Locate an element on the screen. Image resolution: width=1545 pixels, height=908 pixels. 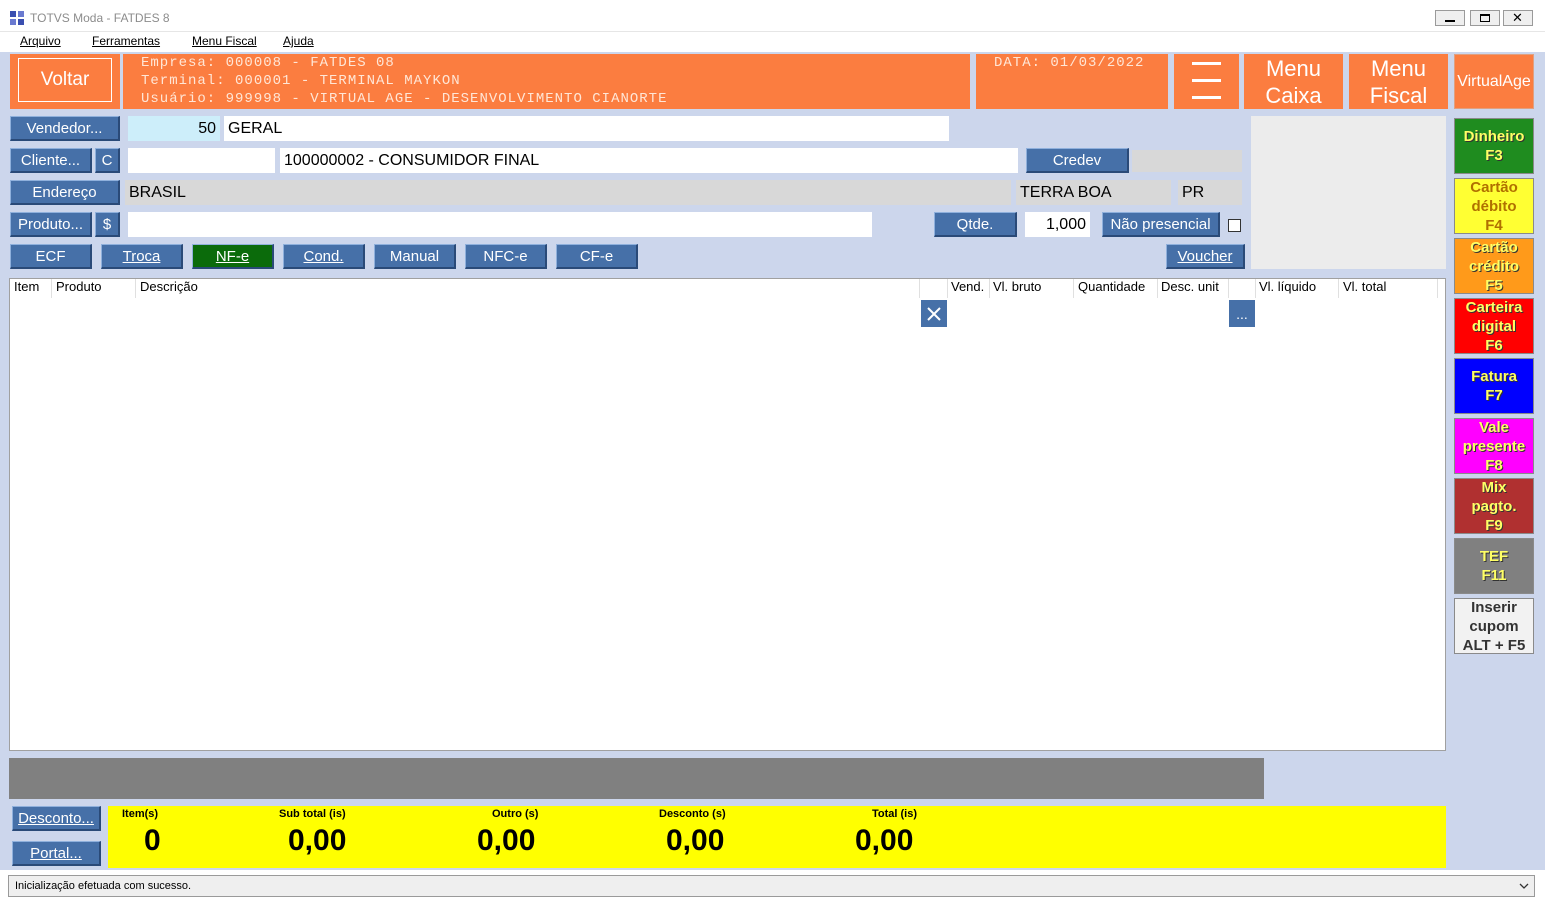
subtotal-label: Sub total (is) is located at coordinates (312, 814).